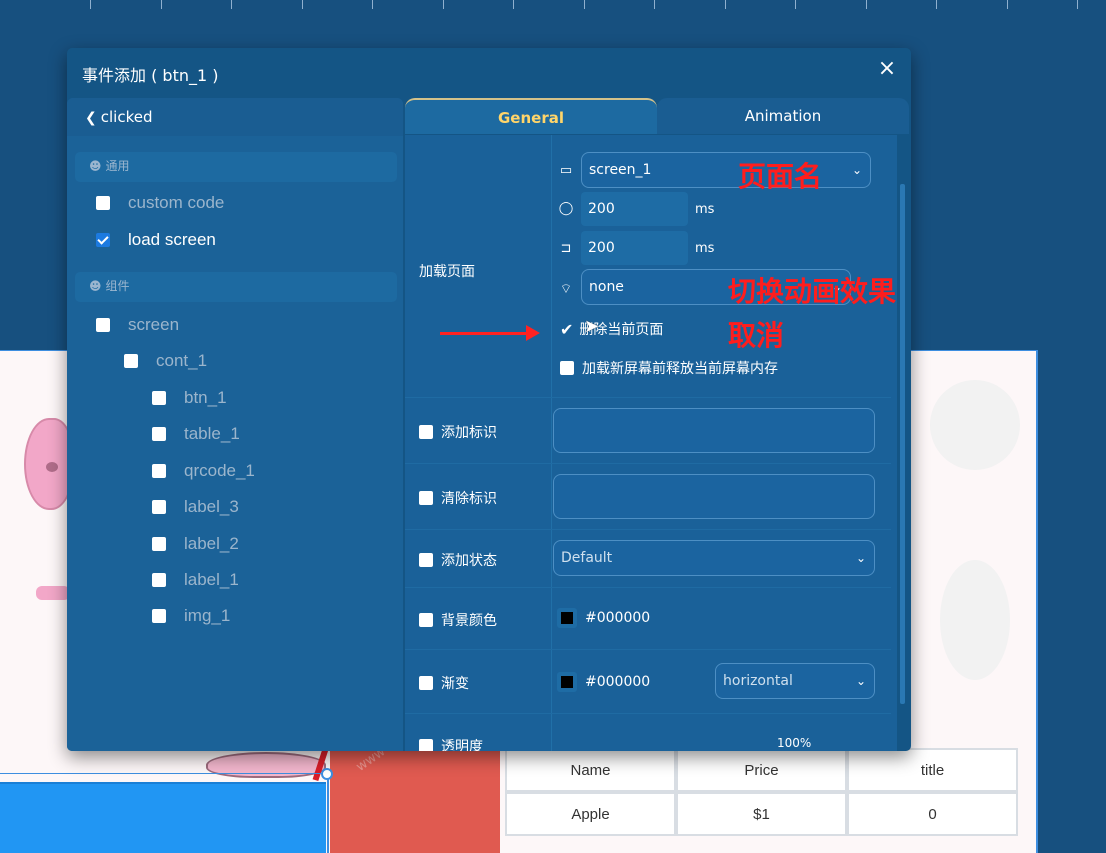  I want to click on tree-item-label: img_1, so click(207, 615).